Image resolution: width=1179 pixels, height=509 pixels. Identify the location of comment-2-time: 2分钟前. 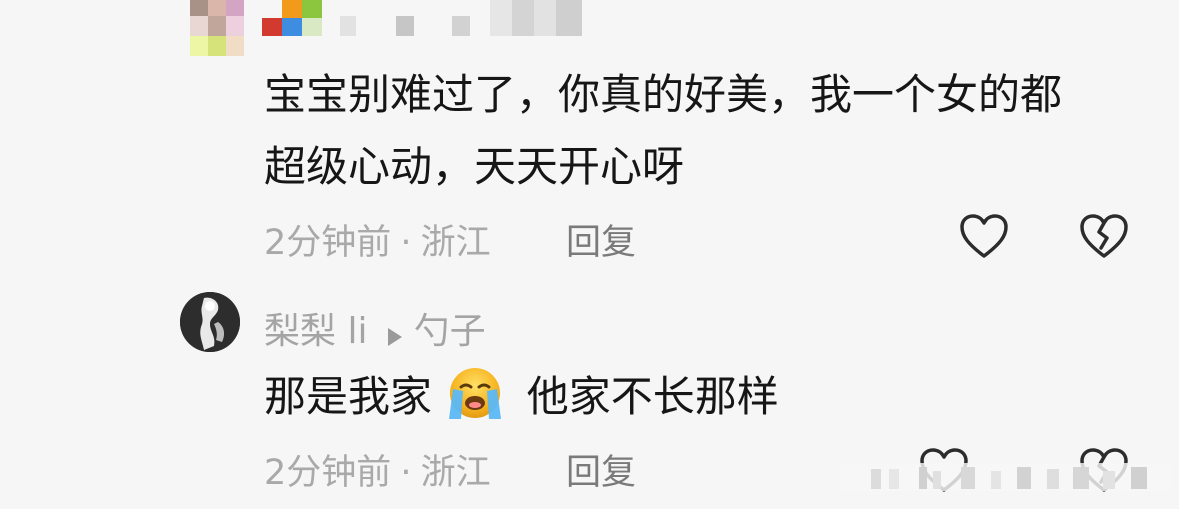
(328, 473).